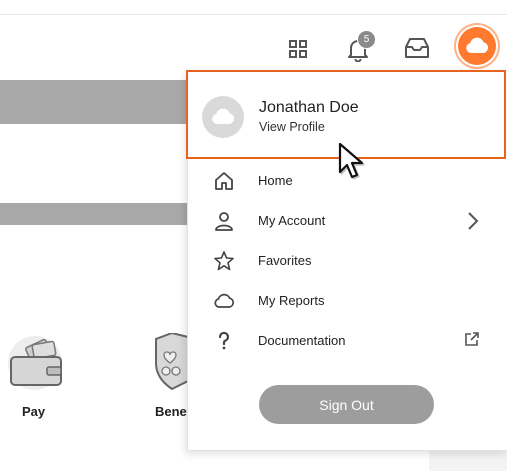 This screenshot has height=471, width=507. I want to click on menu-item-my-reports: My Reports, so click(347, 301).